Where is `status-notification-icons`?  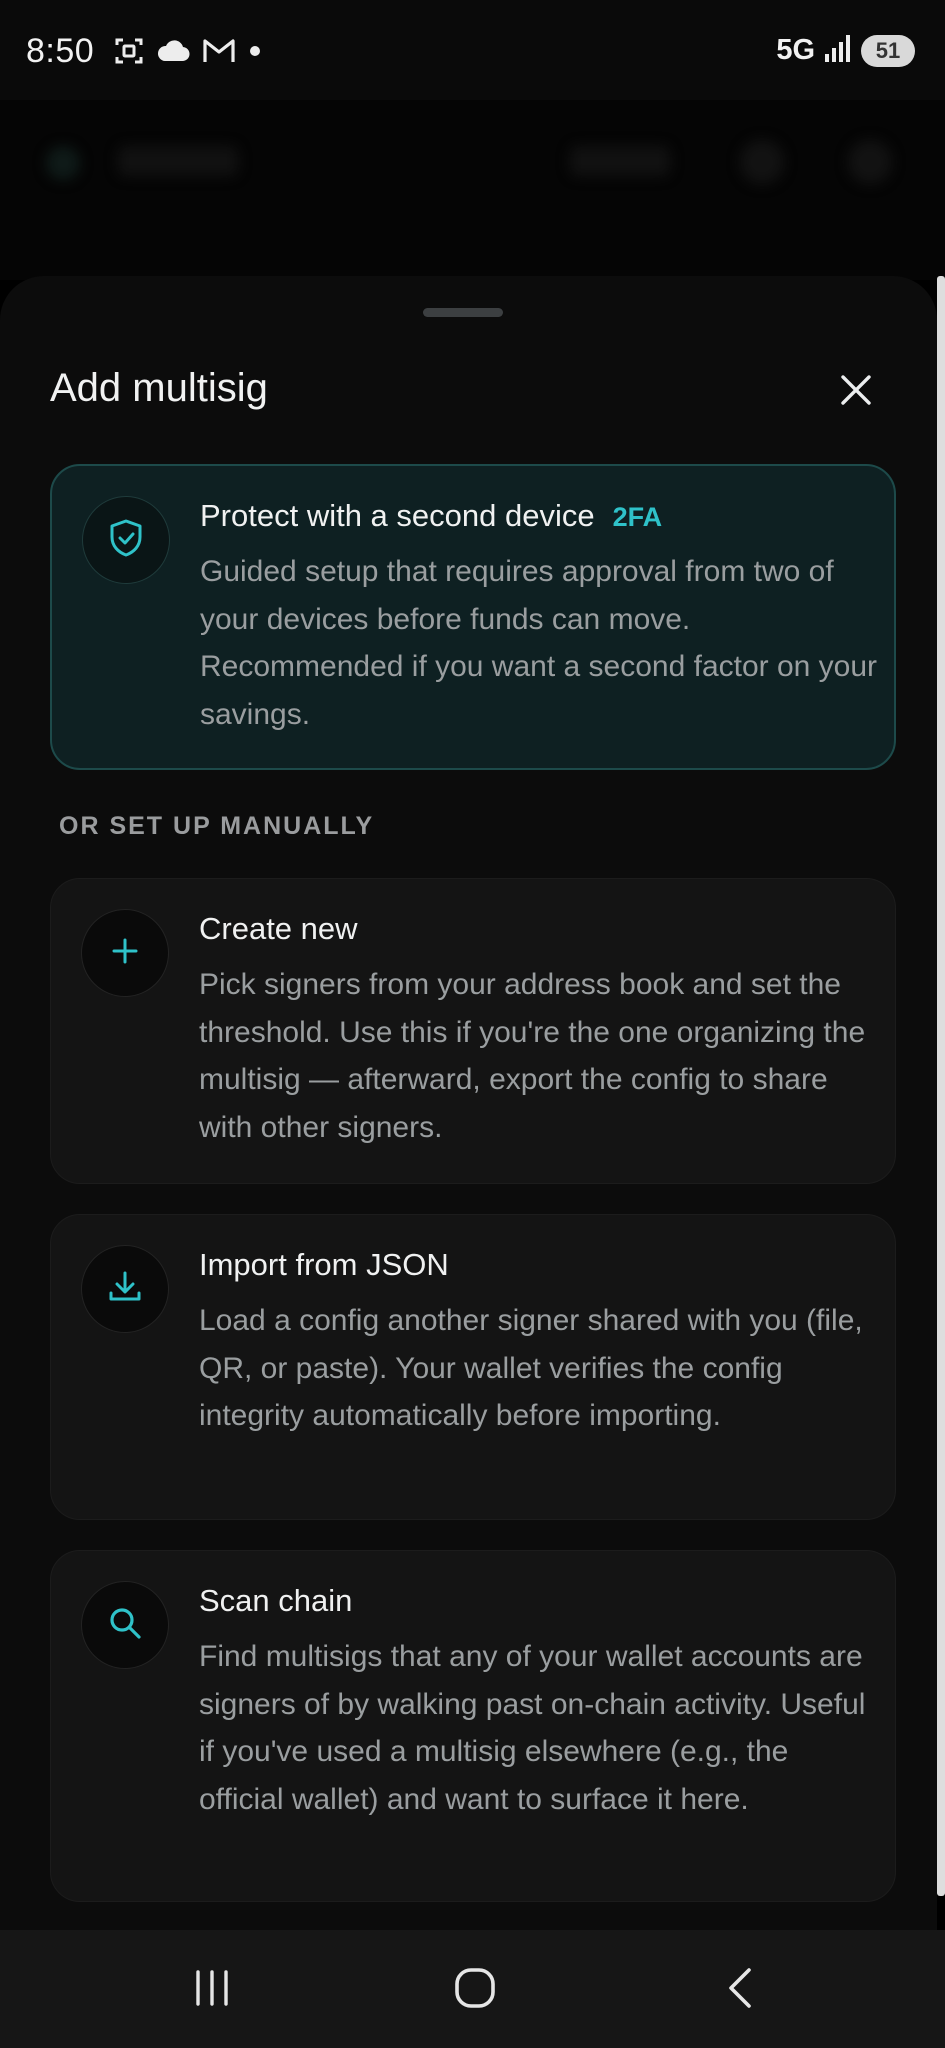 status-notification-icons is located at coordinates (188, 51).